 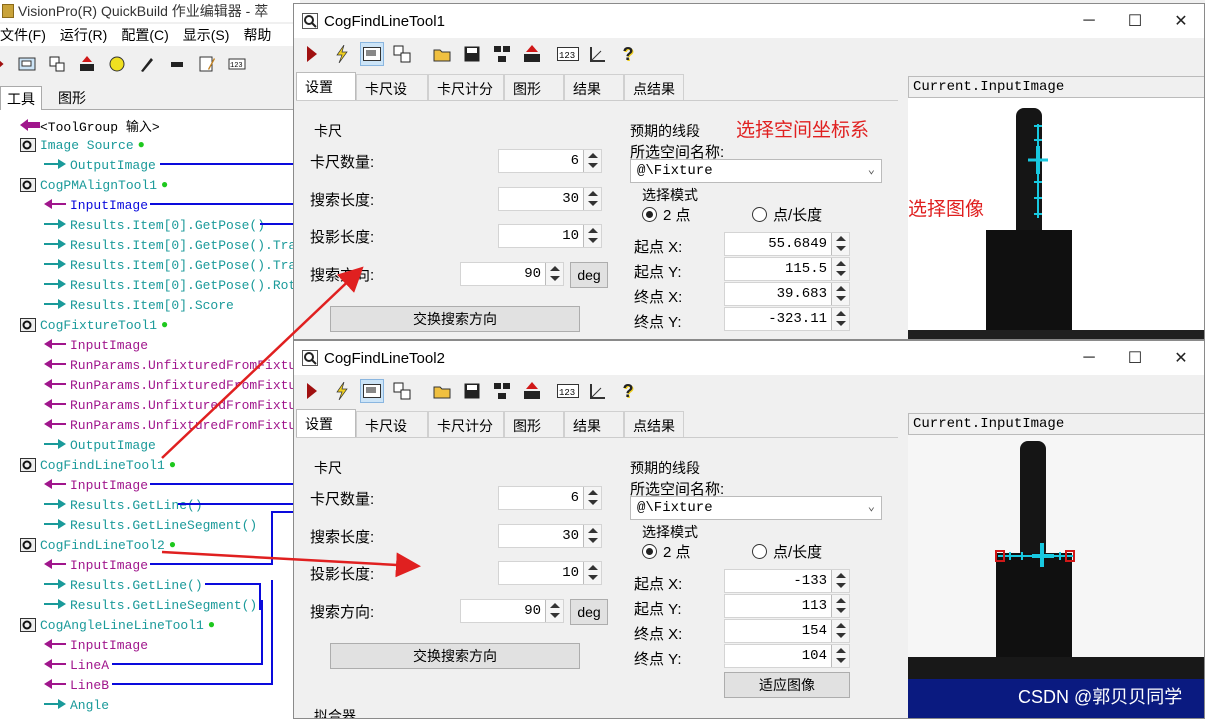 What do you see at coordinates (749, 358) in the screenshot?
I see `win2-title-bar: CogFindLineTool2 ─ ☐ ✕` at bounding box center [749, 358].